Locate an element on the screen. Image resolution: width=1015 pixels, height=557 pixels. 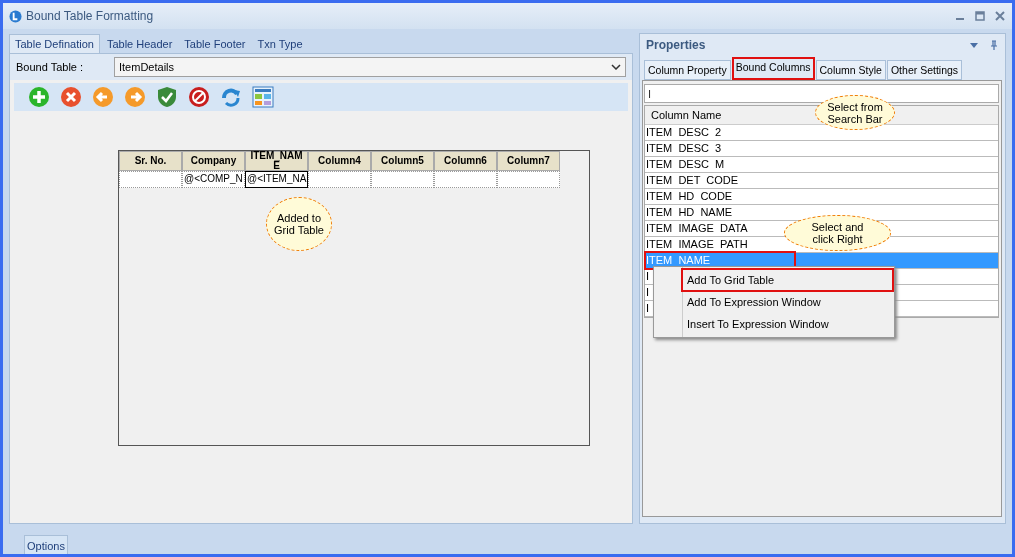
list-item: ITEM HD NAME is located at coordinates (689, 212).